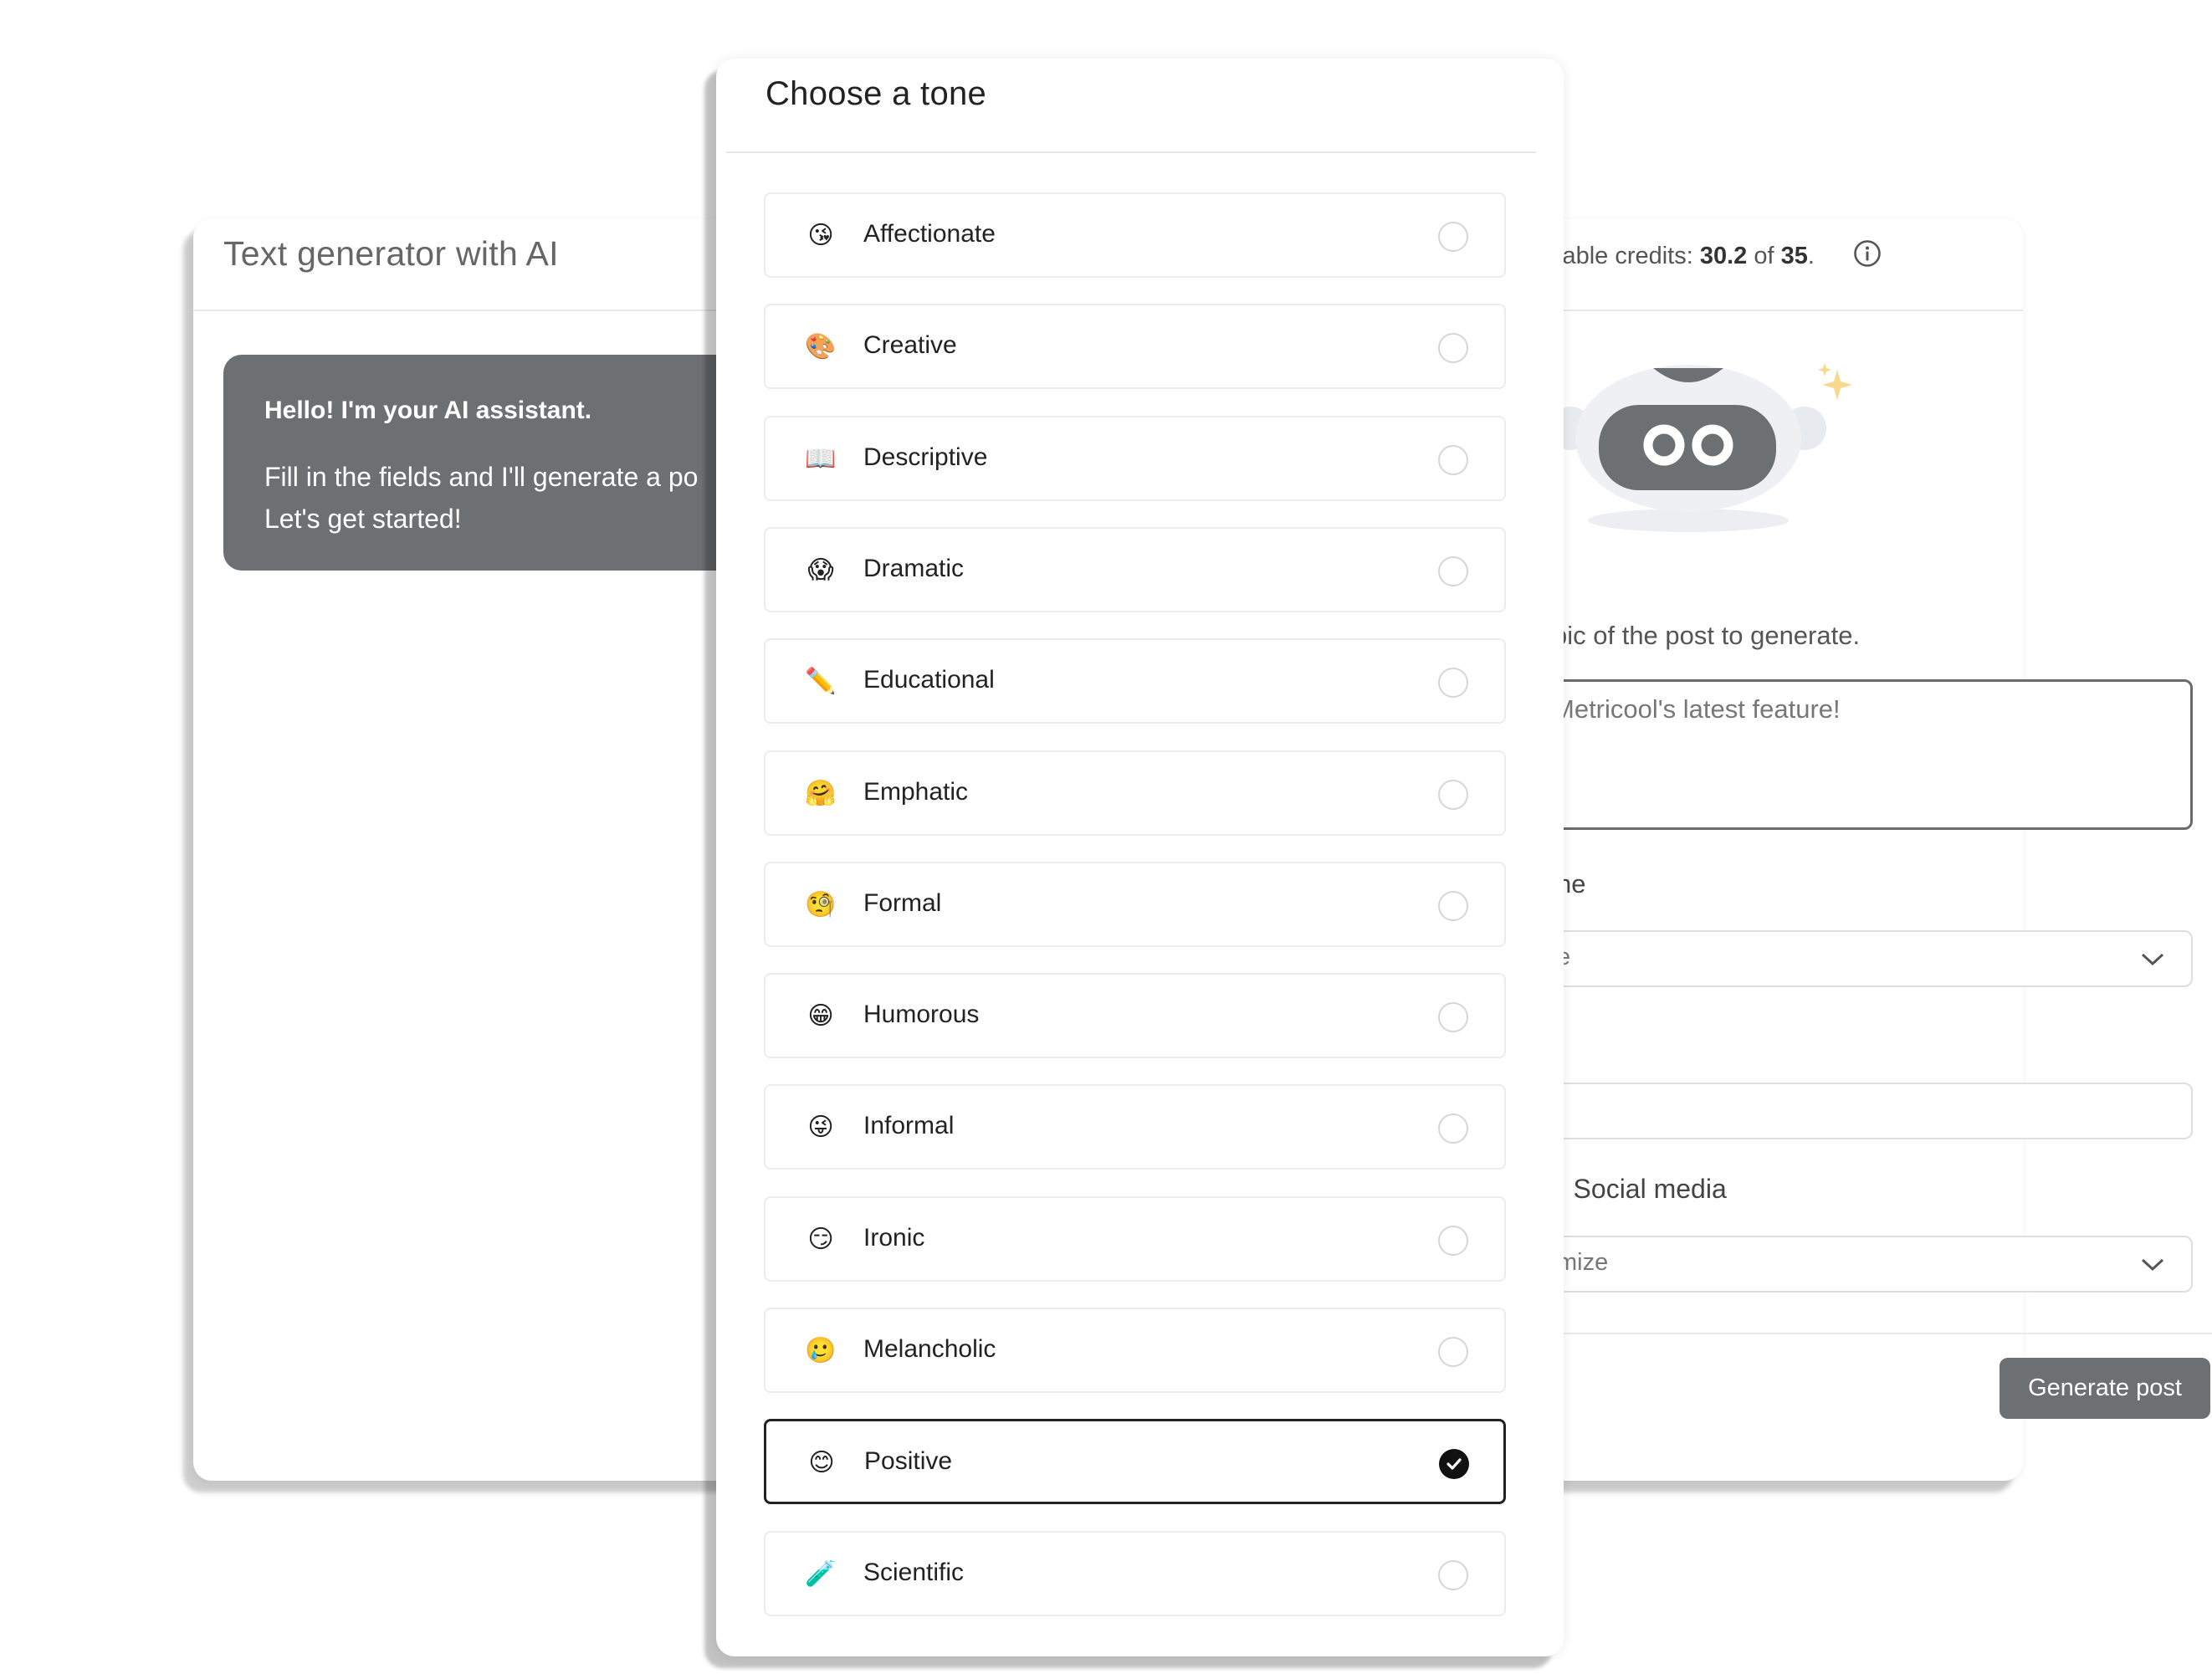 The image size is (2212, 1674). Describe the element at coordinates (929, 234) in the screenshot. I see `tone-option-label: Affectionate` at that location.